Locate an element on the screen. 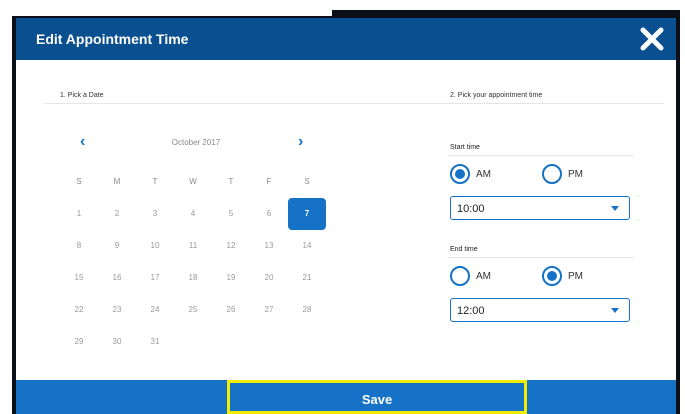  section-divider is located at coordinates (354, 103).